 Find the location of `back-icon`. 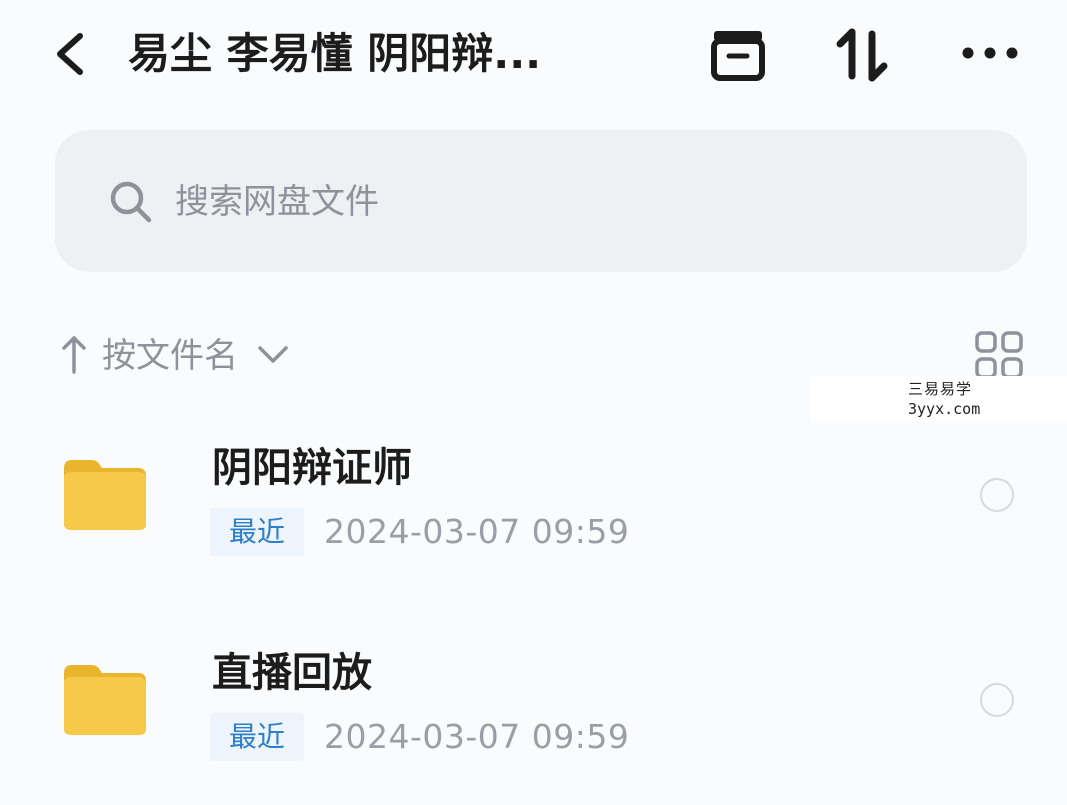

back-icon is located at coordinates (72, 54).